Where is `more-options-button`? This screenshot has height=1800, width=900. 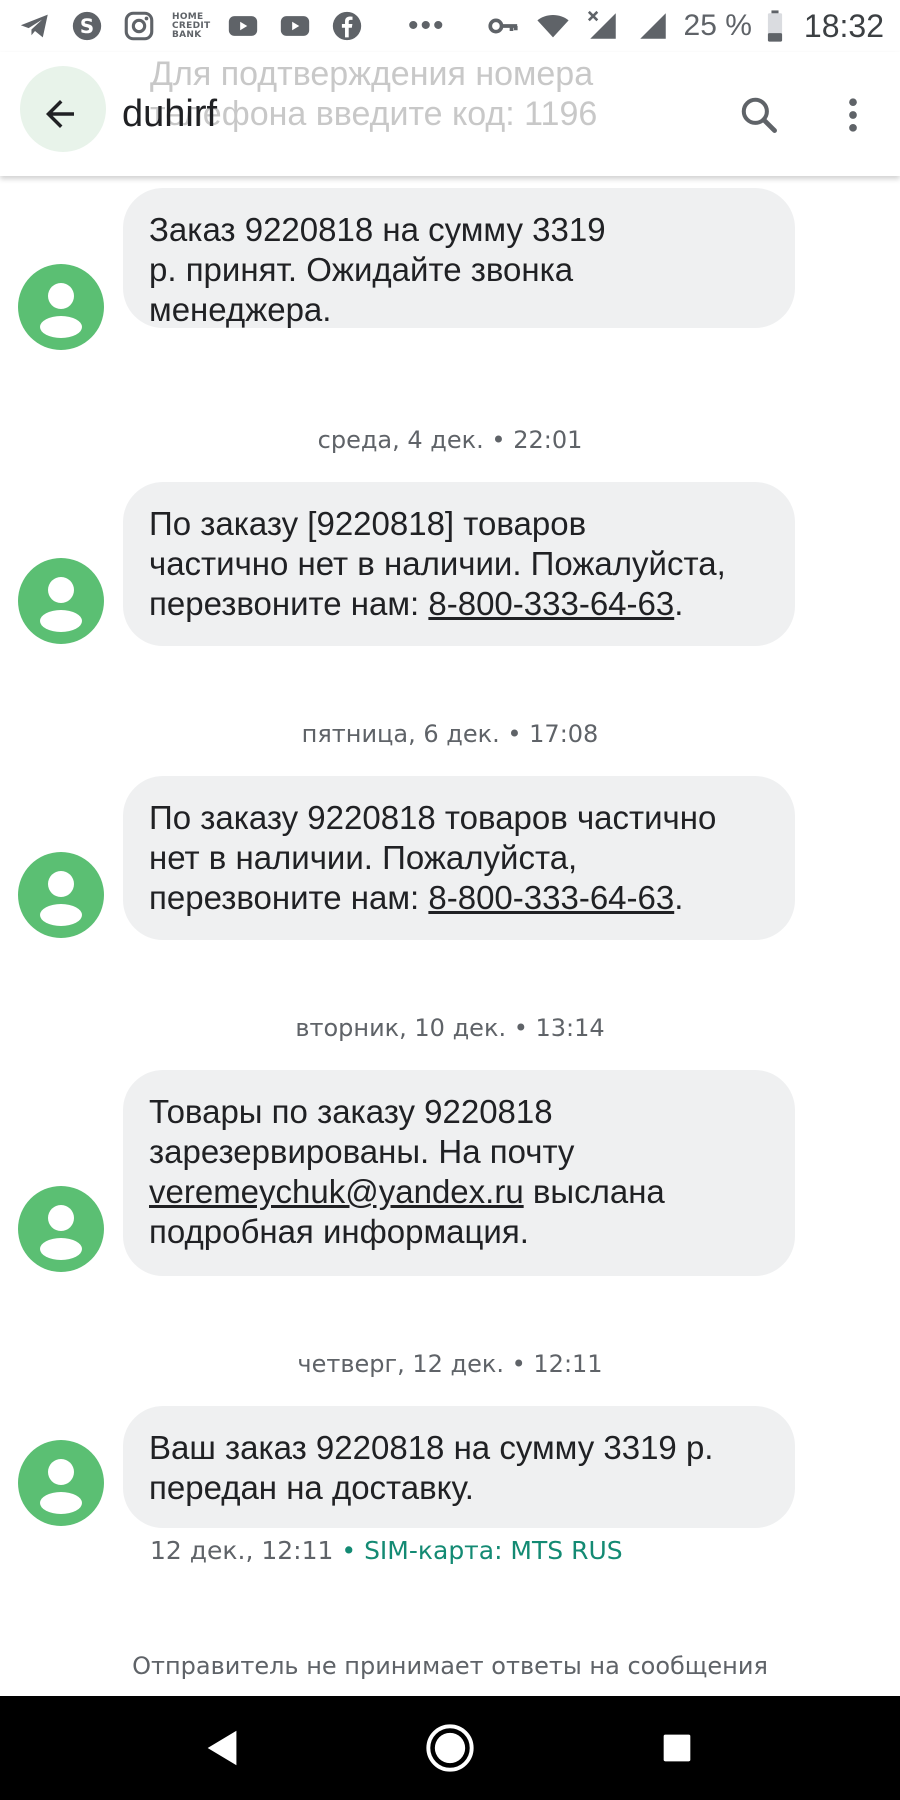
more-options-button is located at coordinates (853, 115).